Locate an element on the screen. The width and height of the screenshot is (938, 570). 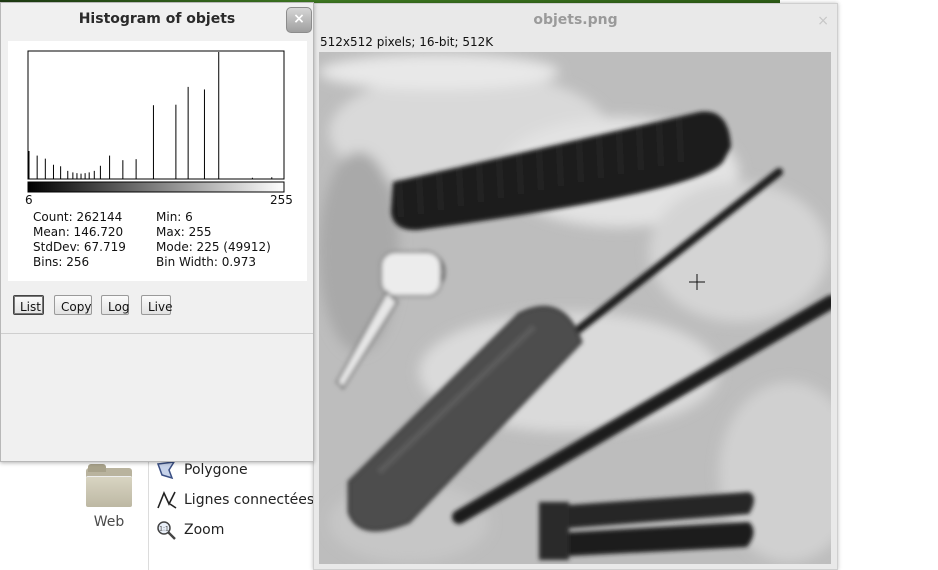
histogram-frame is located at coordinates (156, 115).